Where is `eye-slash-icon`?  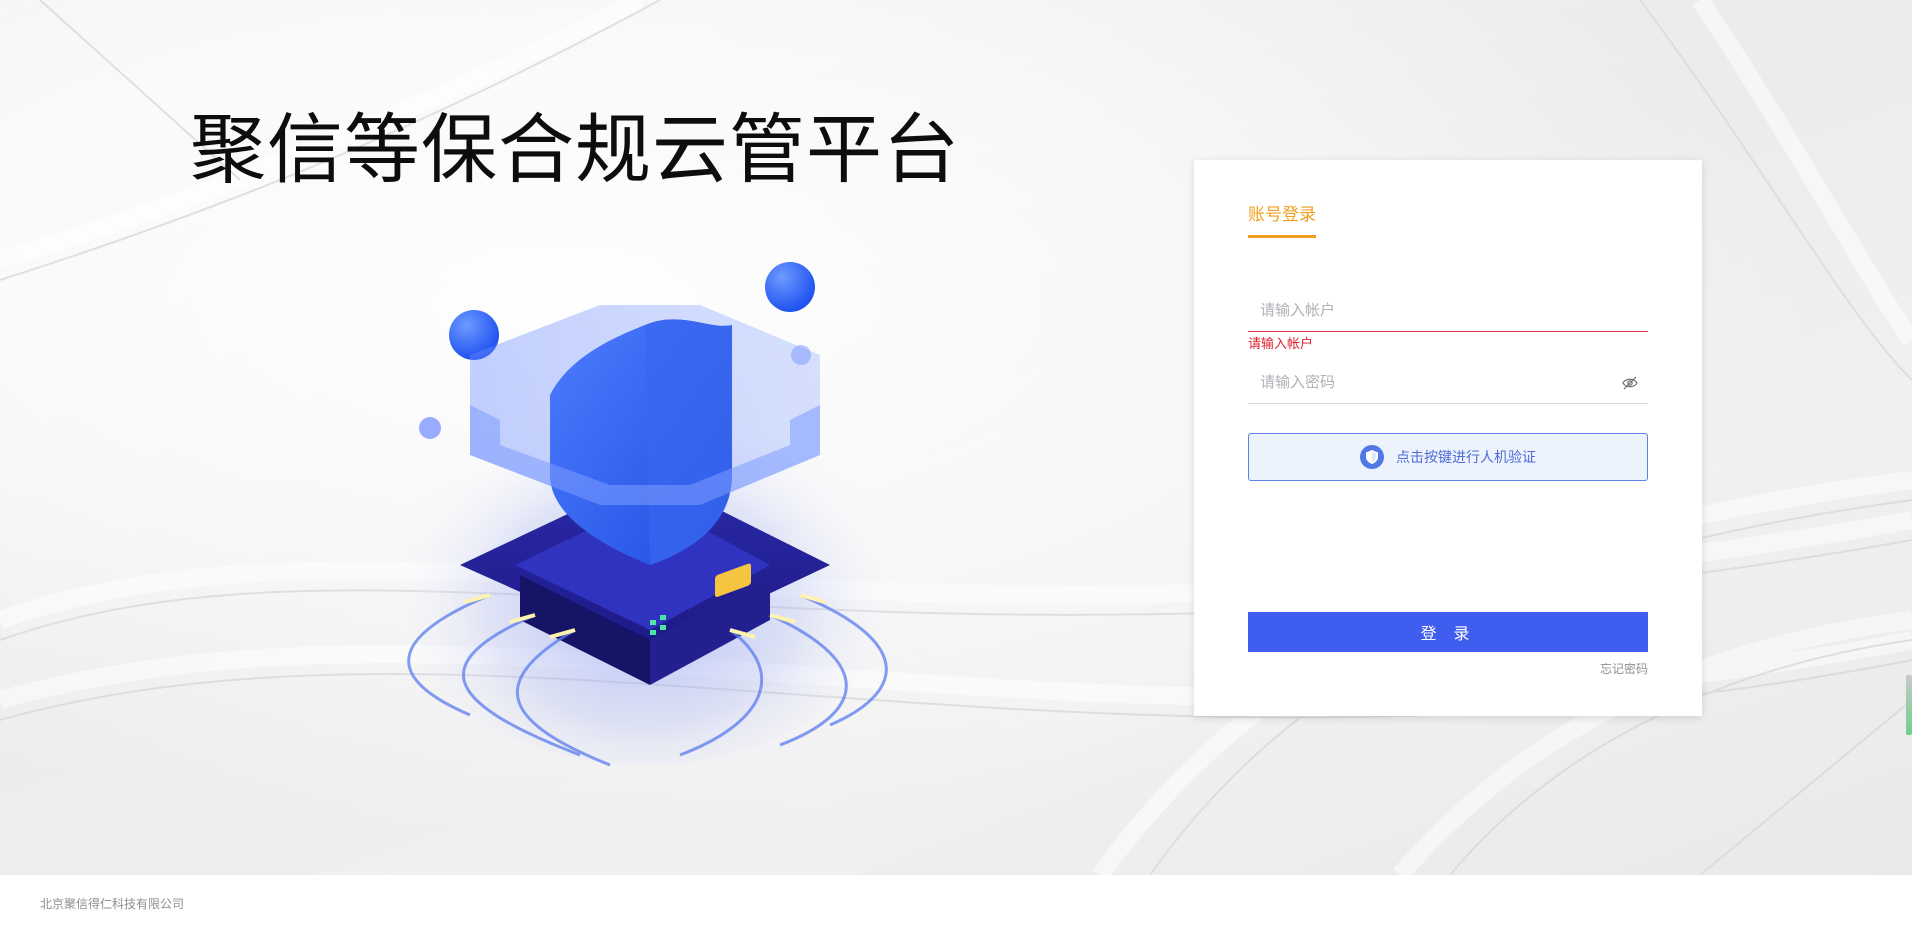 eye-slash-icon is located at coordinates (1630, 382).